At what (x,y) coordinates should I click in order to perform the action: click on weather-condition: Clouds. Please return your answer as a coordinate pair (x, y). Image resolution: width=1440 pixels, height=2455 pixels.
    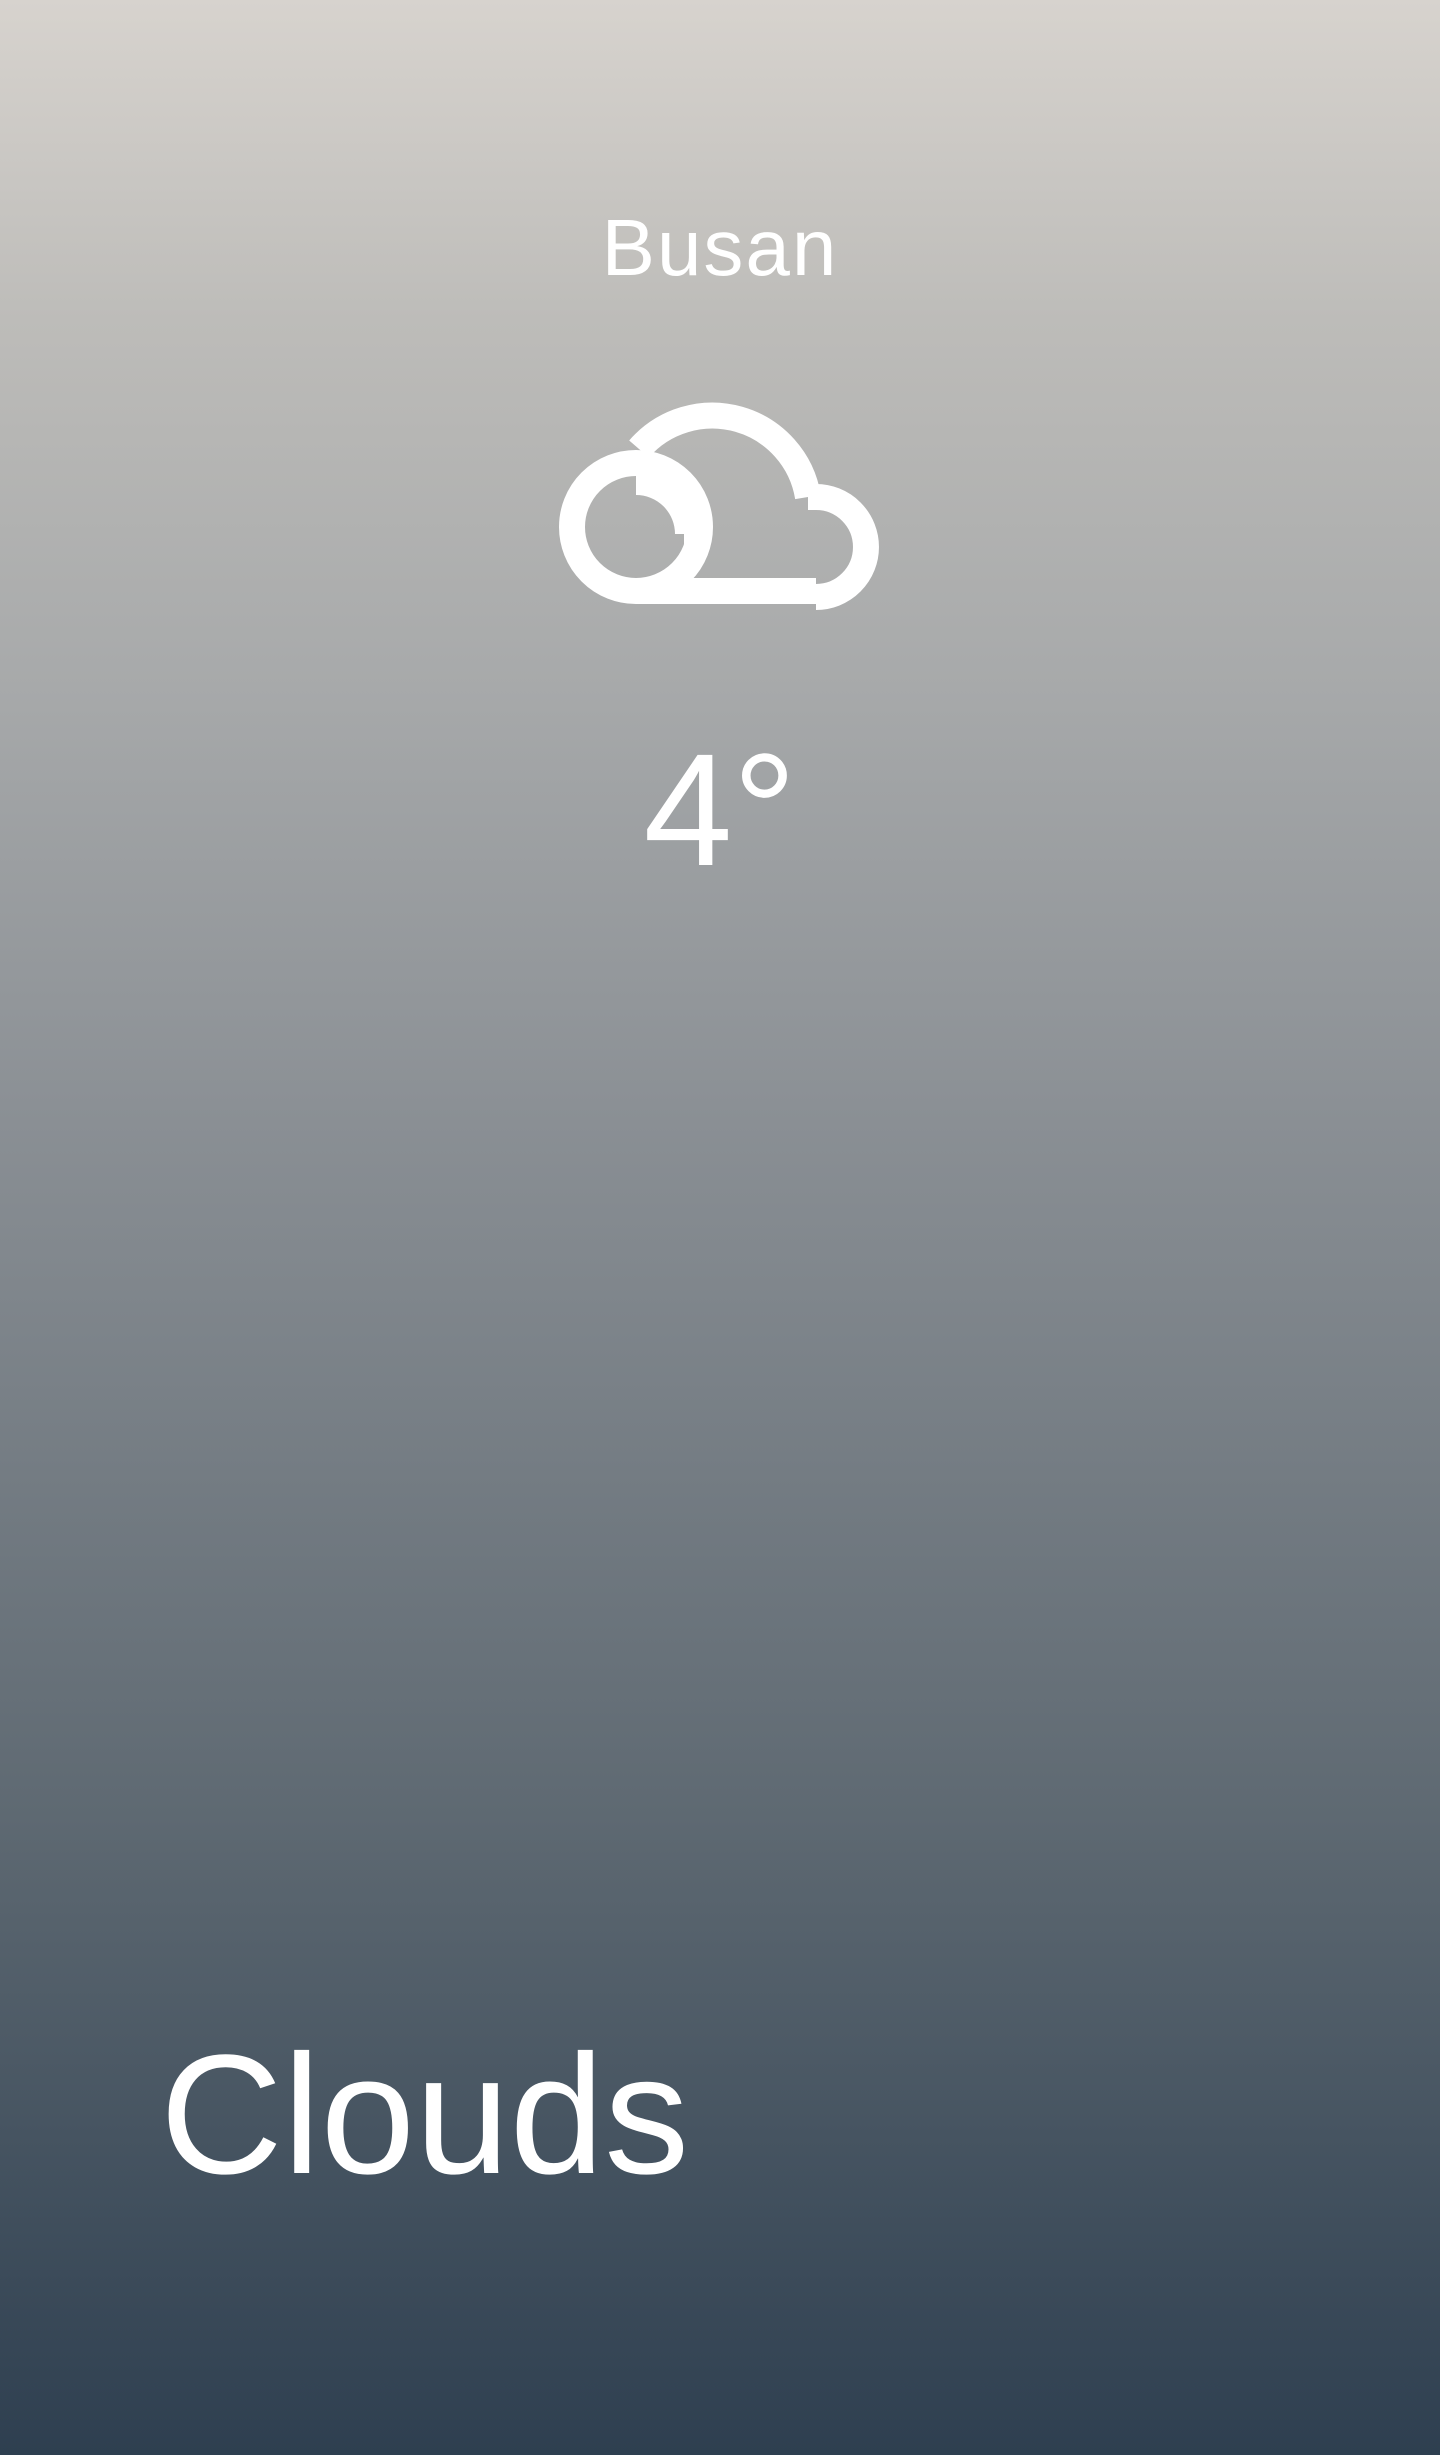
    Looking at the image, I should click on (425, 2115).